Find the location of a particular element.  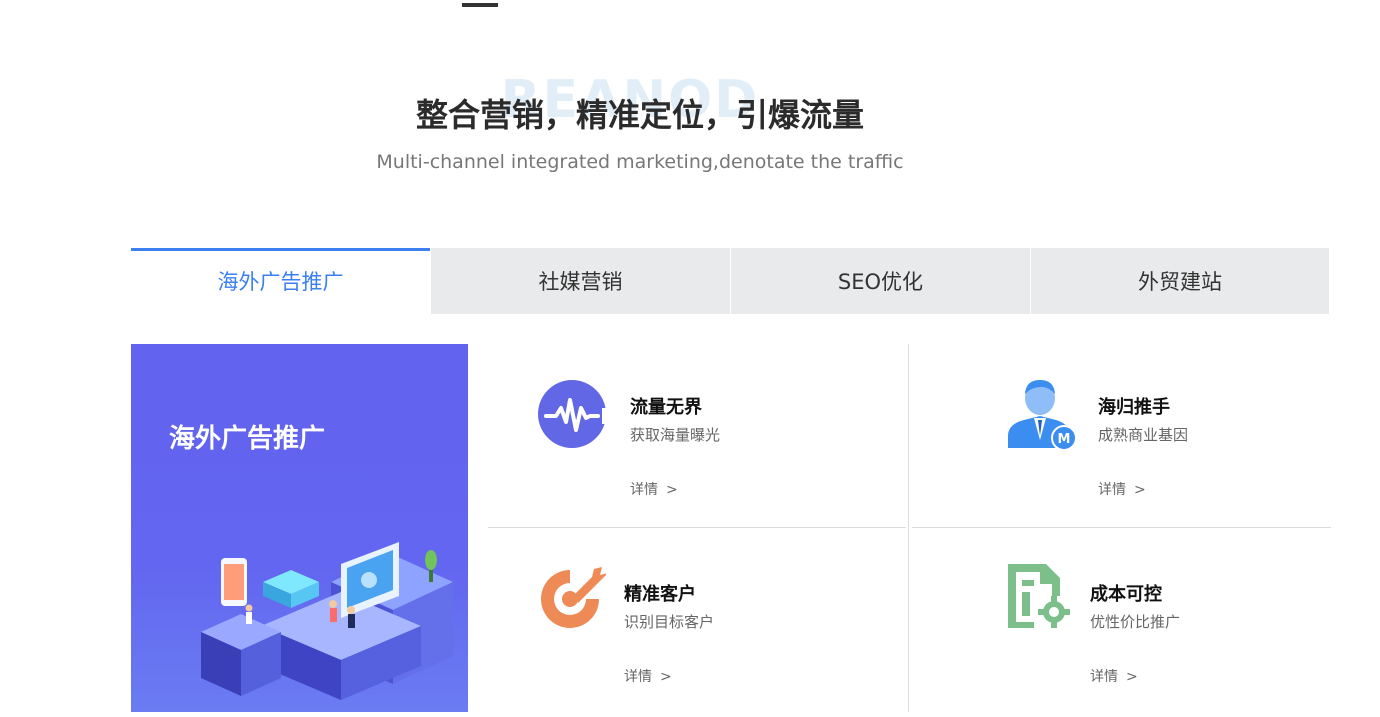

top-dash-decoration is located at coordinates (480, 5).